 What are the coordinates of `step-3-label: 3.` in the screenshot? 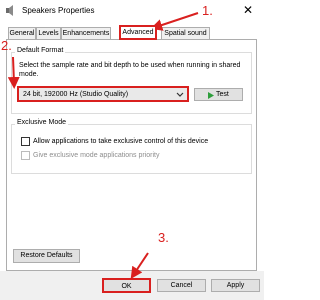 It's located at (163, 237).